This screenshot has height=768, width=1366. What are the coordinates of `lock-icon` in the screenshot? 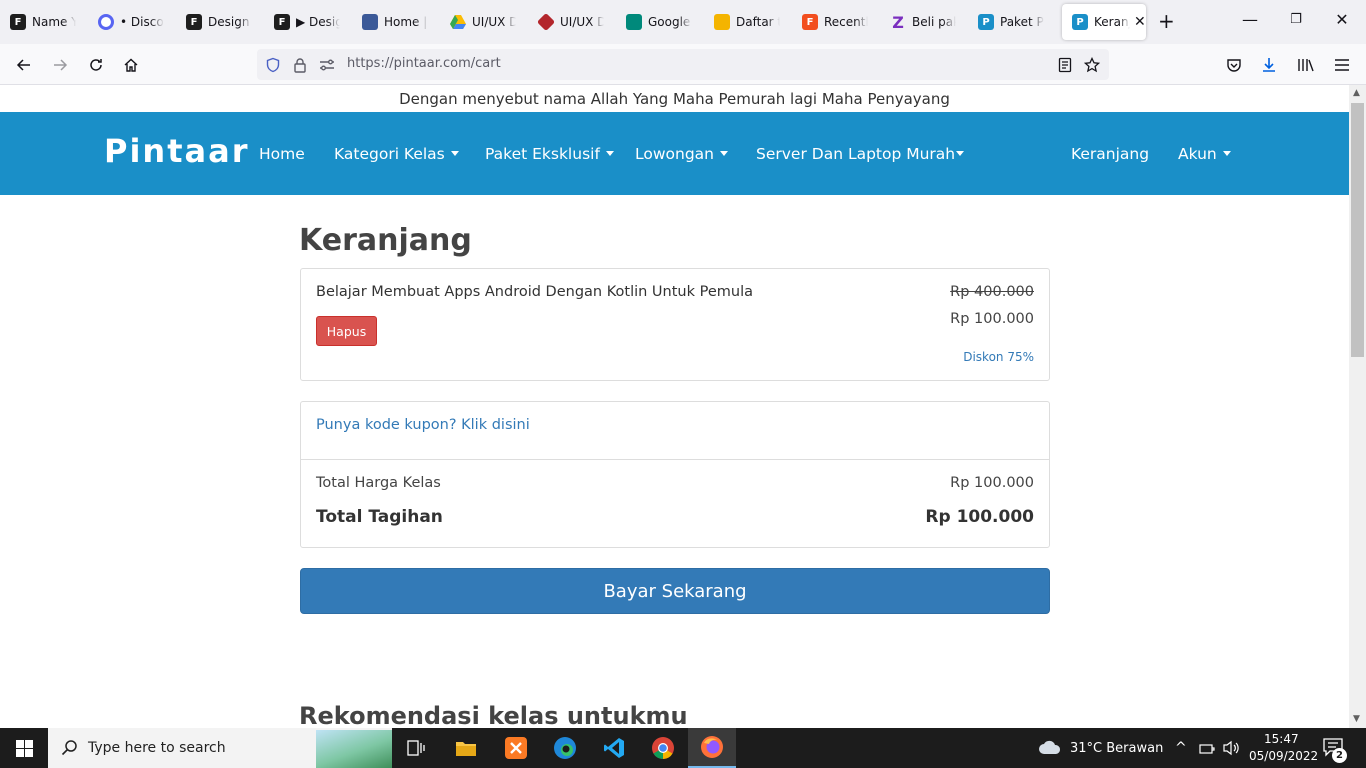 It's located at (300, 65).